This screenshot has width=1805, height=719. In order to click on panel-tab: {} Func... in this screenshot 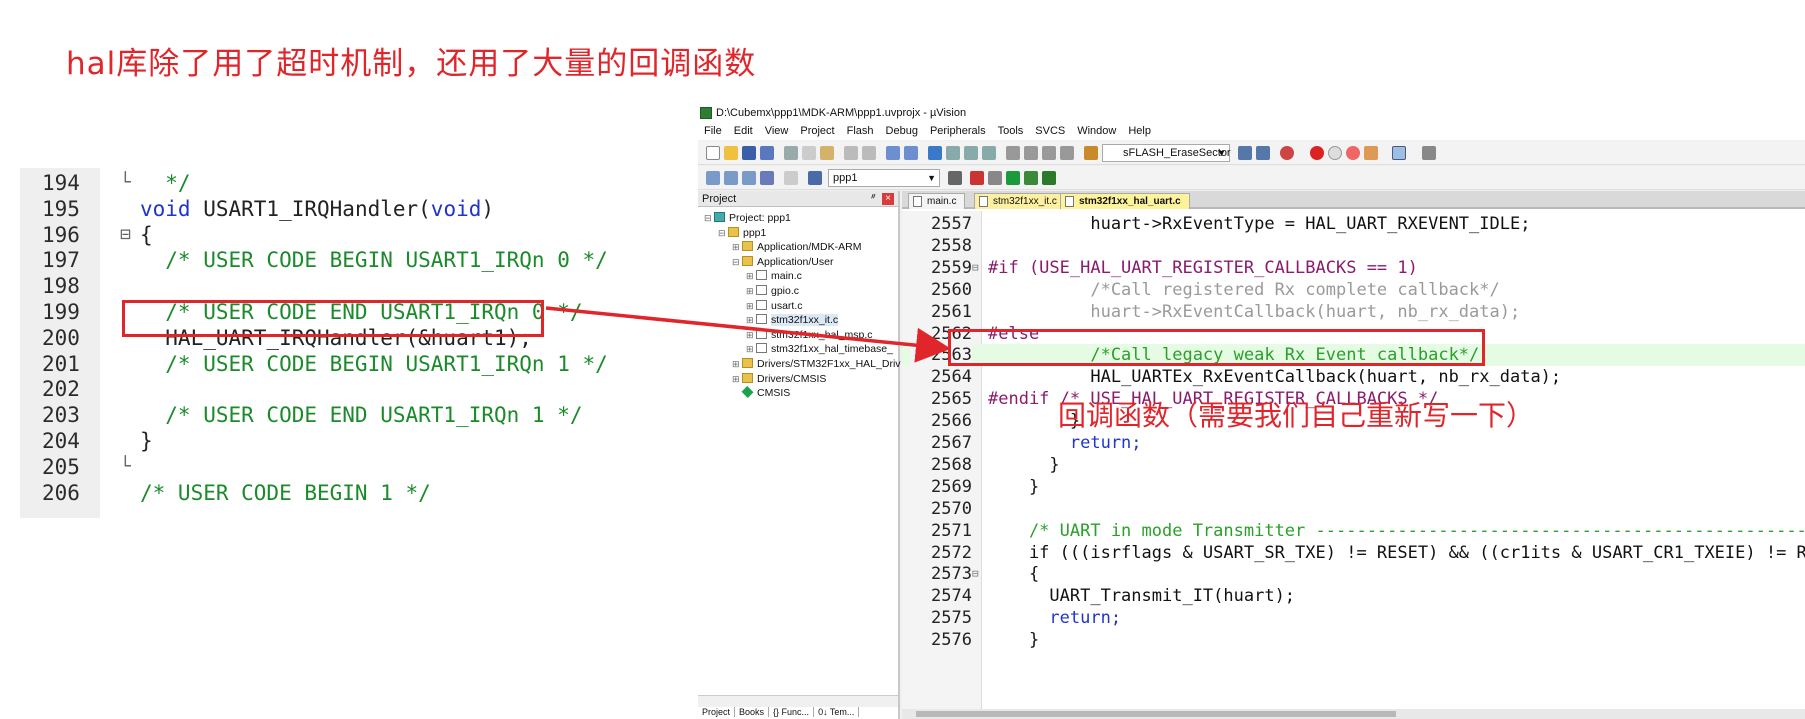, I will do `click(792, 712)`.